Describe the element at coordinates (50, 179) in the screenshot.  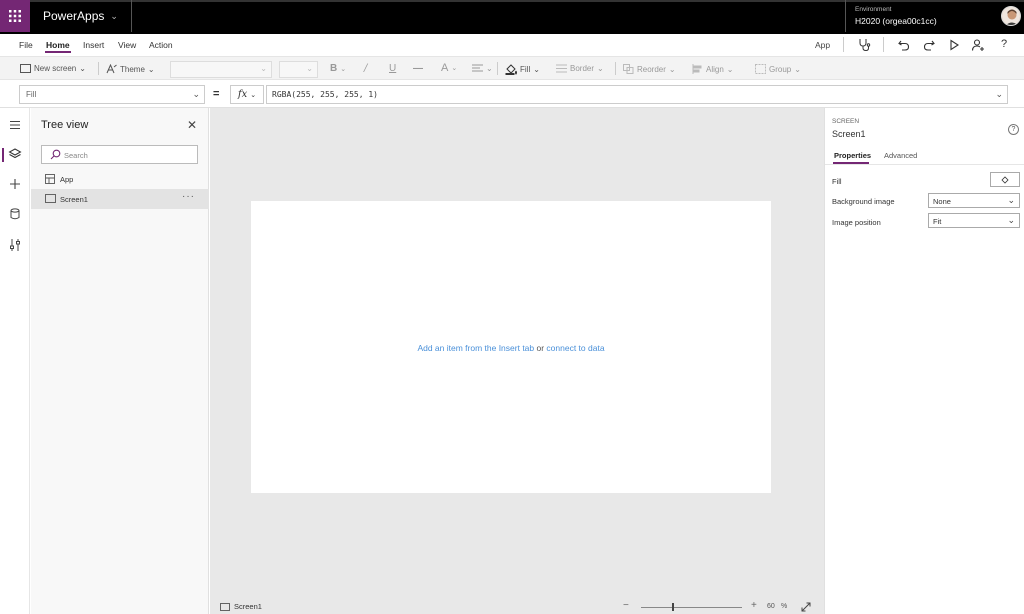
I see `app-icon` at that location.